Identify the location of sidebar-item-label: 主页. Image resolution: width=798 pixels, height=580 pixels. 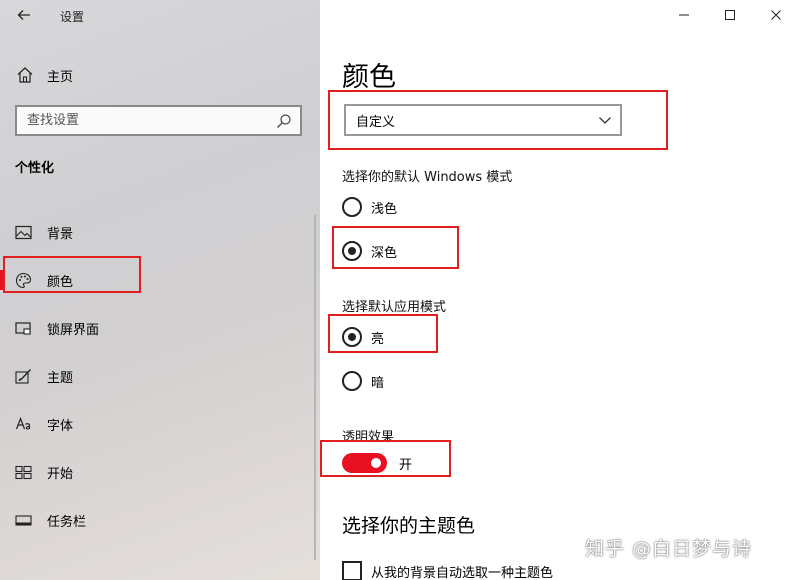
(60, 77).